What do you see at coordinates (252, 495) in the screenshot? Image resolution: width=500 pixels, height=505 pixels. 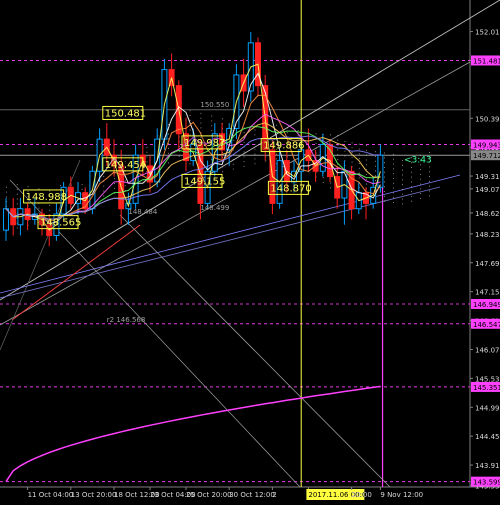 I see `time-tick-label: 30 Oct 12:00` at bounding box center [252, 495].